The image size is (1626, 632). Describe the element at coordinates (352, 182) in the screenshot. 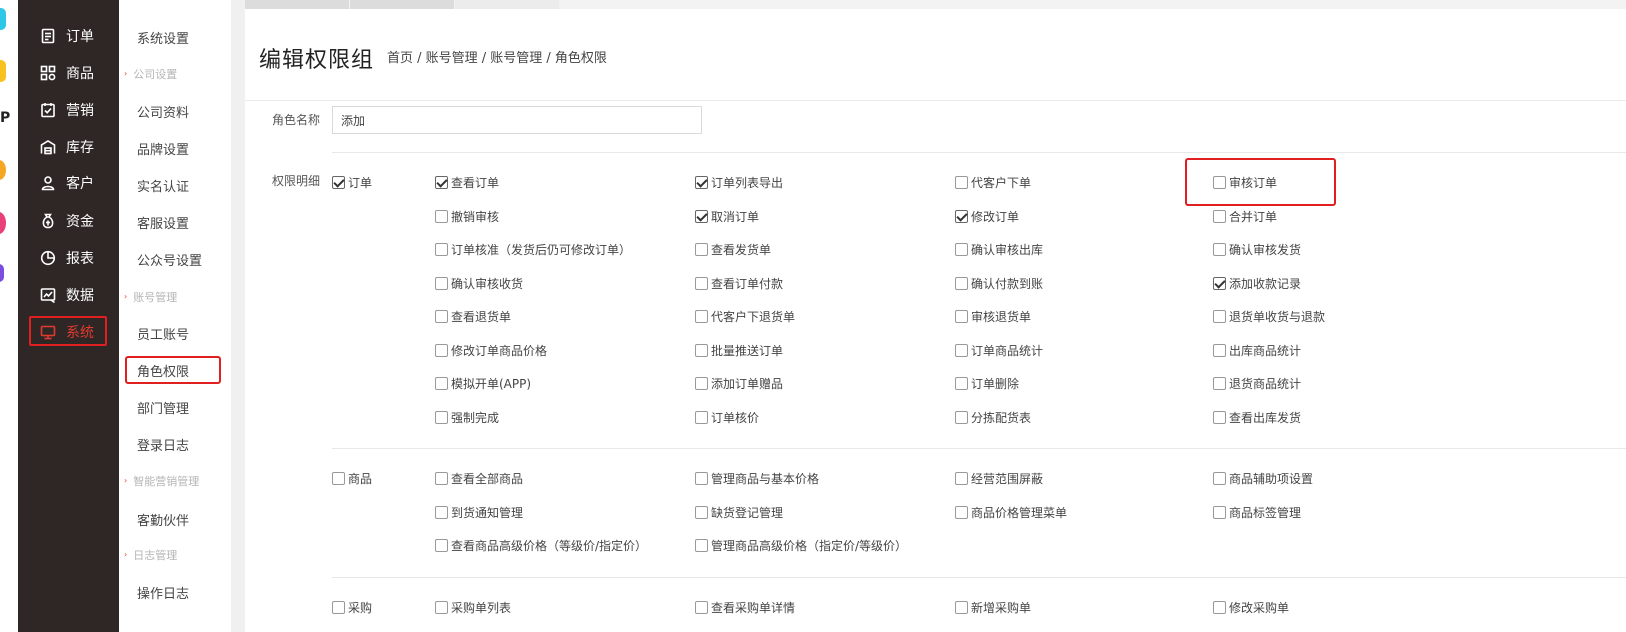

I see `permission-group-order: 订单` at that location.